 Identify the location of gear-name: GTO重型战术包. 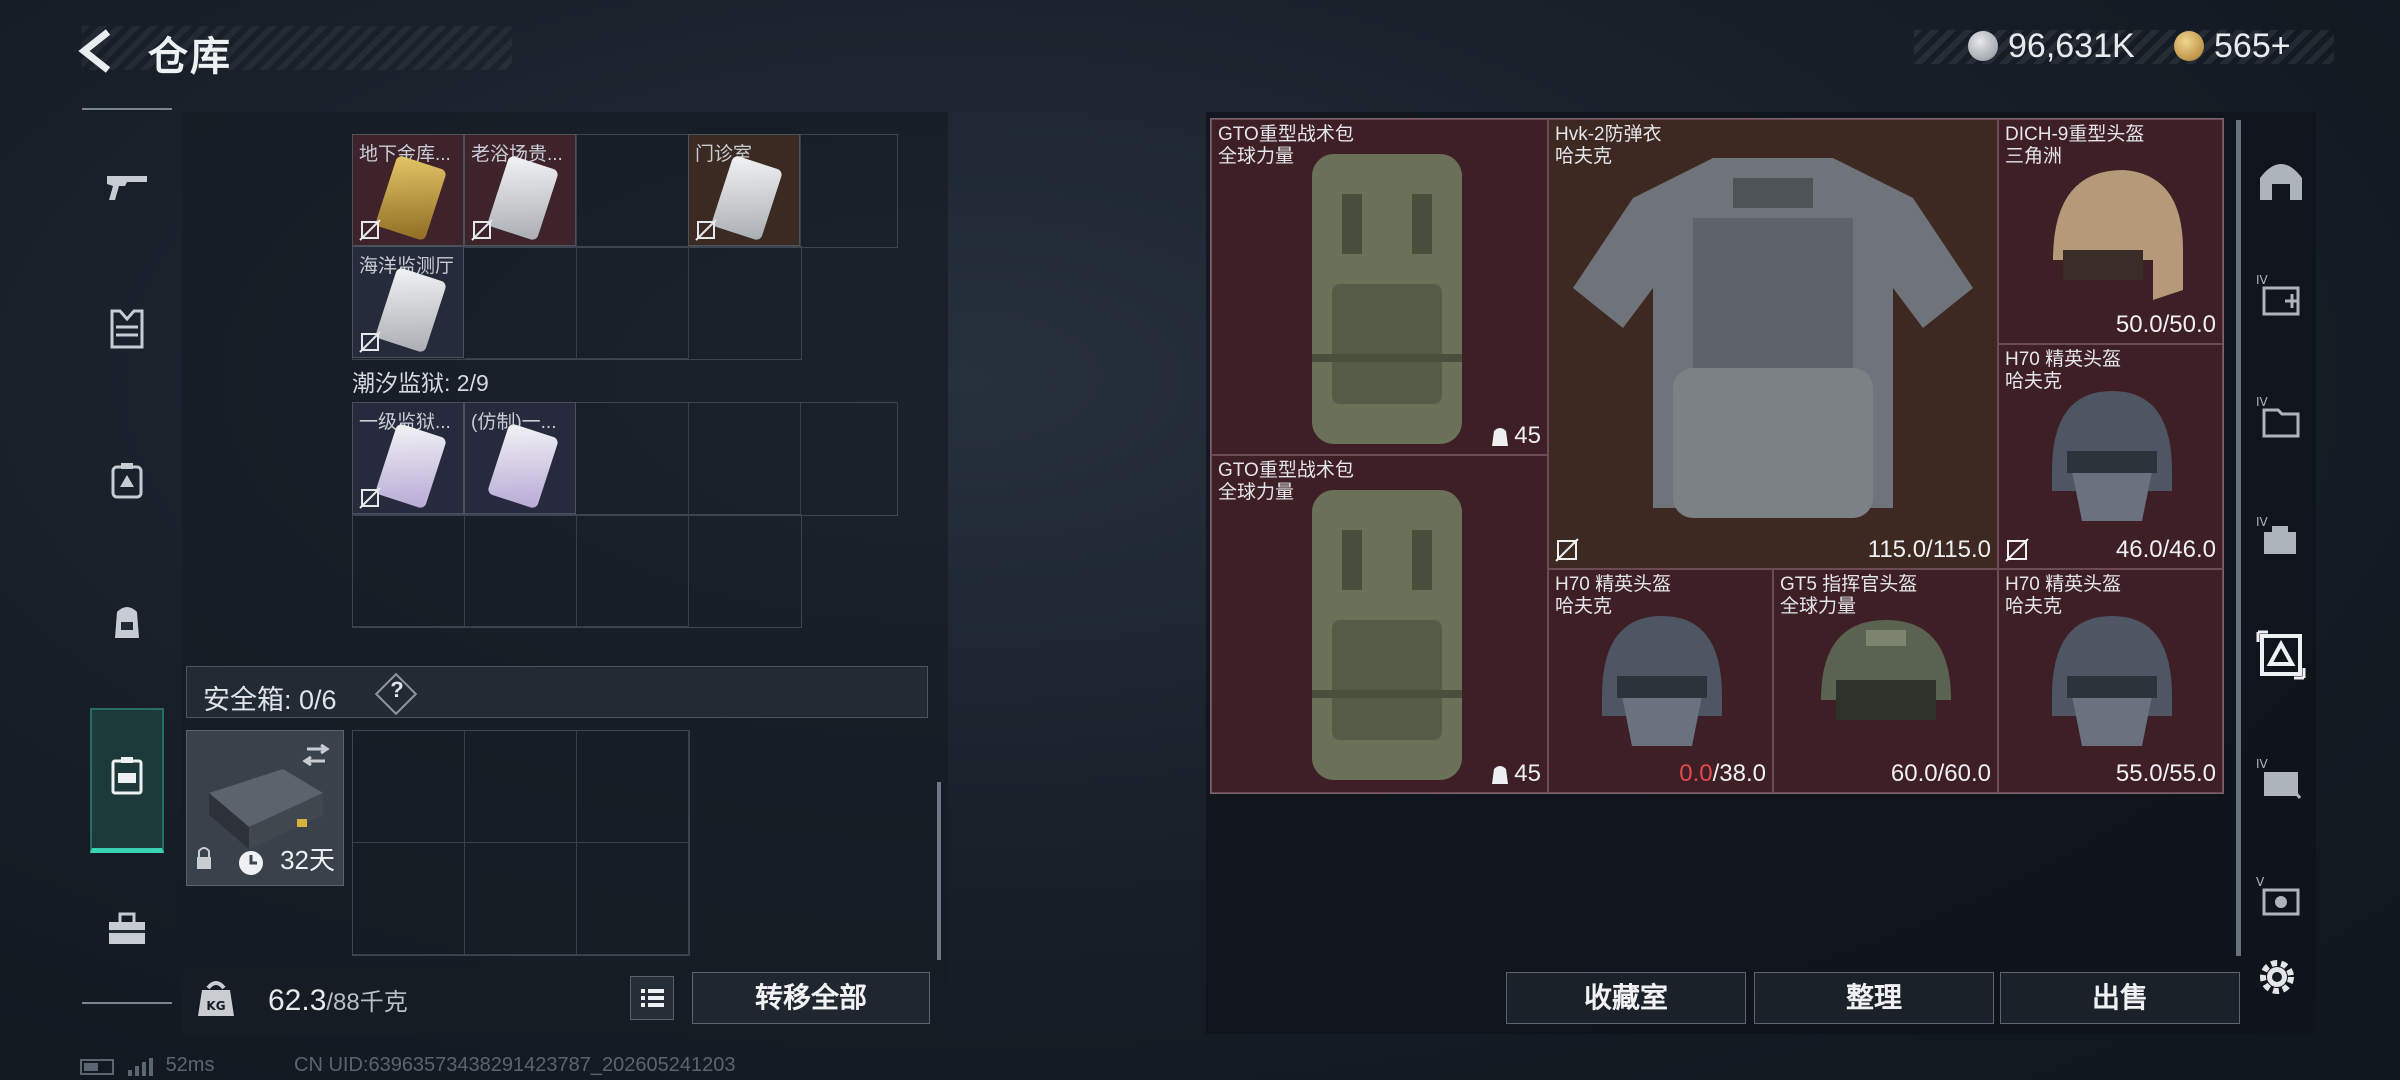
(1286, 470).